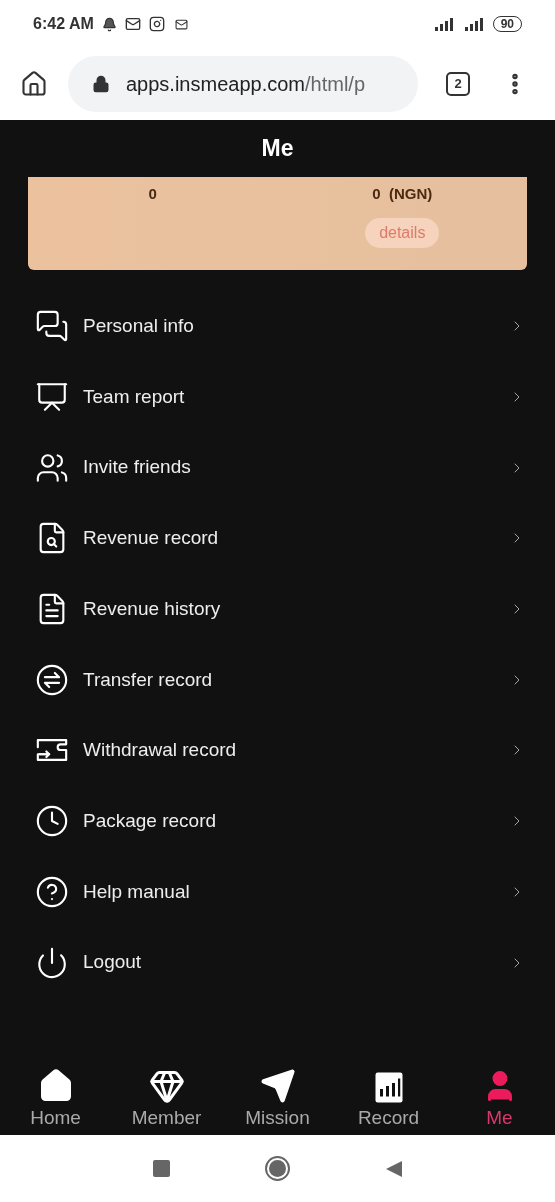 This screenshot has height=1202, width=555. Describe the element at coordinates (277, 538) in the screenshot. I see `menu-item: Revenue record` at that location.